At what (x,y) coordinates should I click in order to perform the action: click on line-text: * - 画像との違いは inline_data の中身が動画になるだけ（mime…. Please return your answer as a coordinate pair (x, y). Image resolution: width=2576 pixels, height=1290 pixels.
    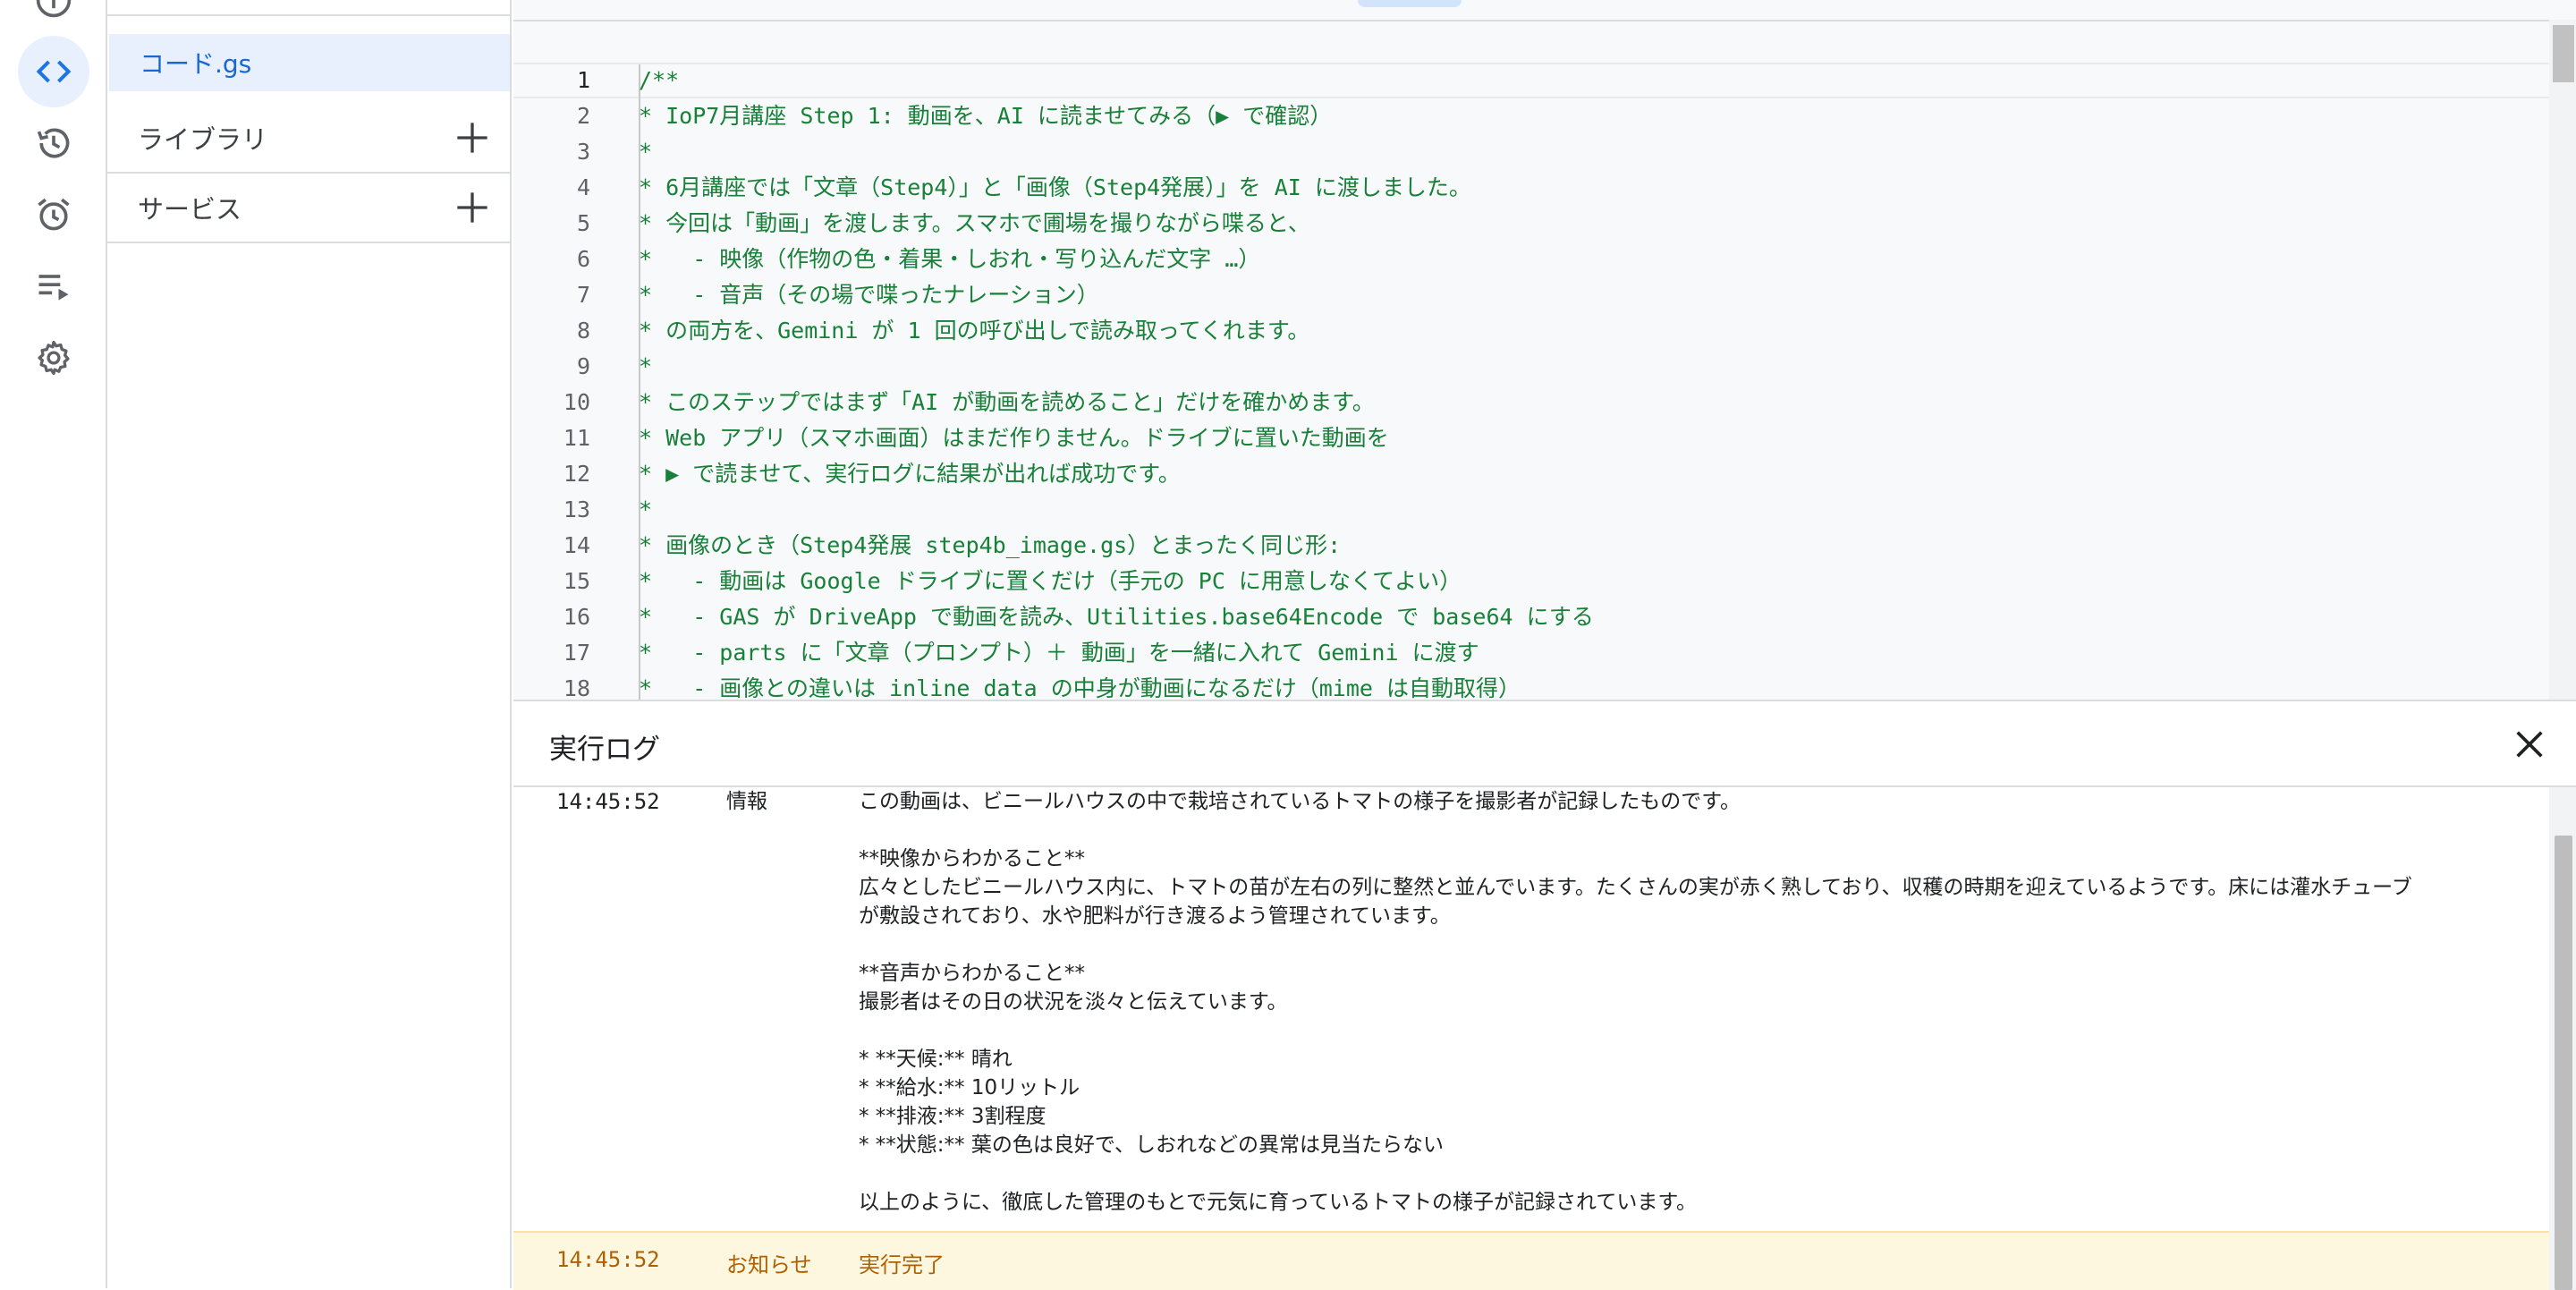
    Looking at the image, I should click on (1080, 688).